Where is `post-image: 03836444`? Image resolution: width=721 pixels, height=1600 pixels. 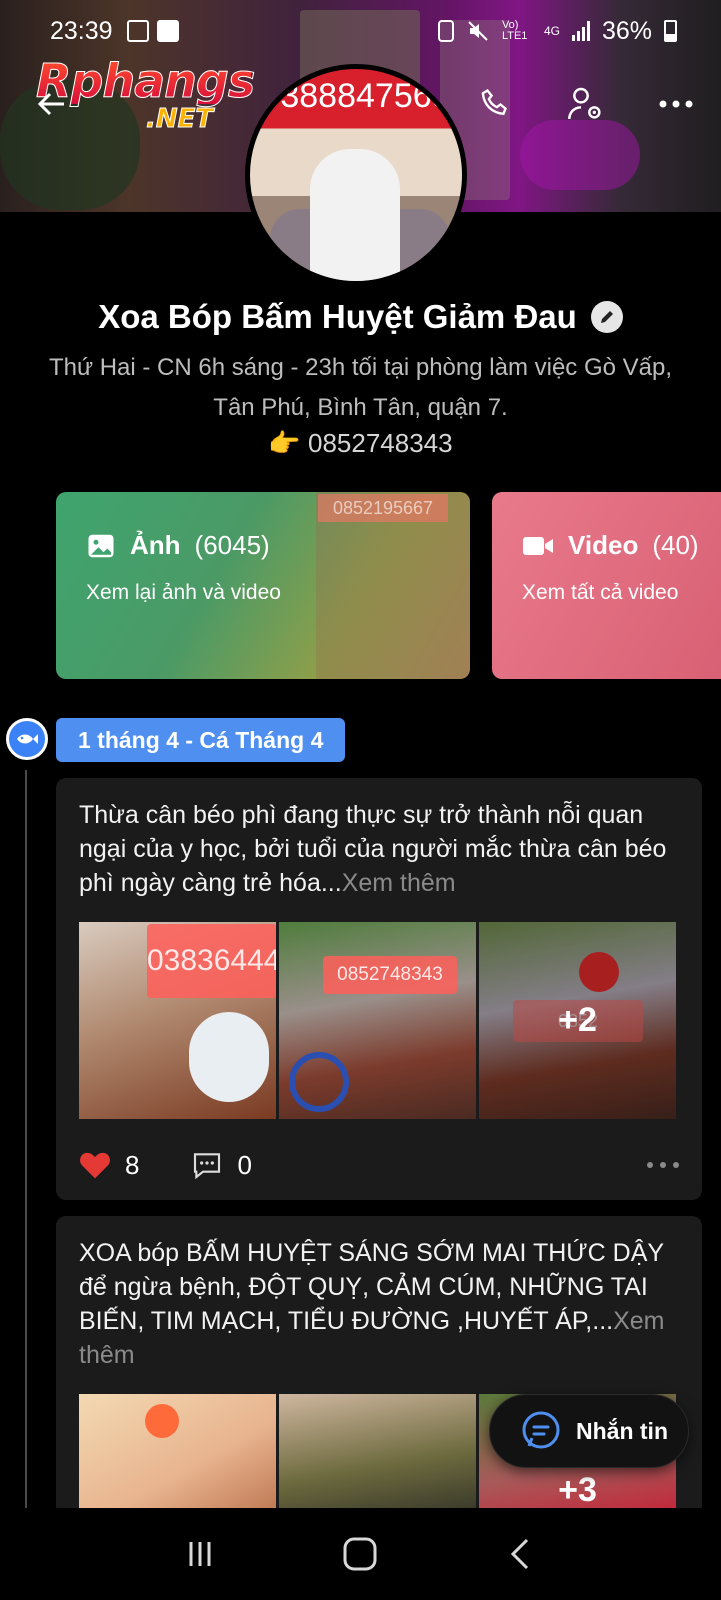
post-image: 03836444 is located at coordinates (177, 1020).